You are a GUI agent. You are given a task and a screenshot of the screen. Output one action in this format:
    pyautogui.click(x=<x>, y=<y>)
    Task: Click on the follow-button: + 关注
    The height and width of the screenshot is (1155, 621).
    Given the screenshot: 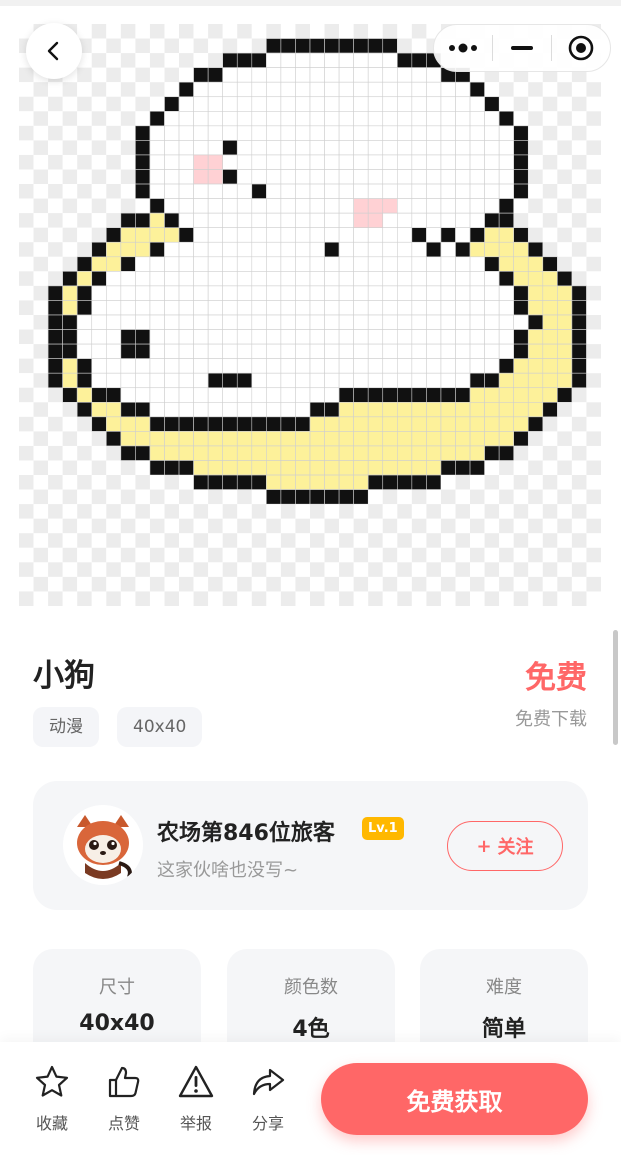 What is the action you would take?
    pyautogui.click(x=505, y=846)
    